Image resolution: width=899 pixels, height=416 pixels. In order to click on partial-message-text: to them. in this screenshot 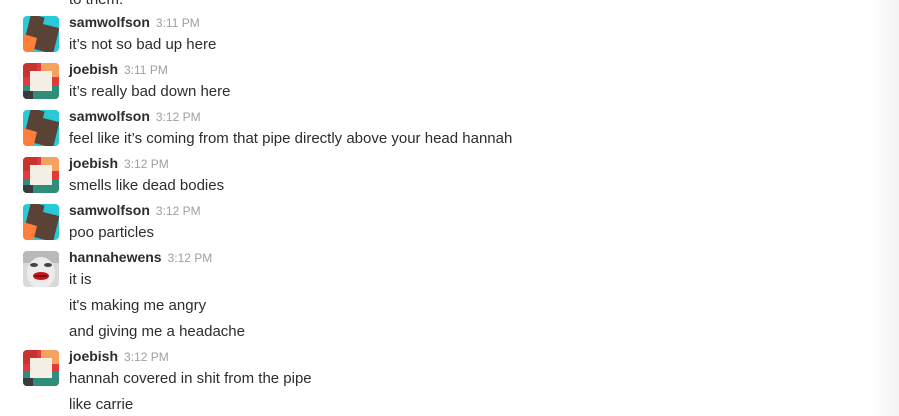, I will do `click(96, 5)`.